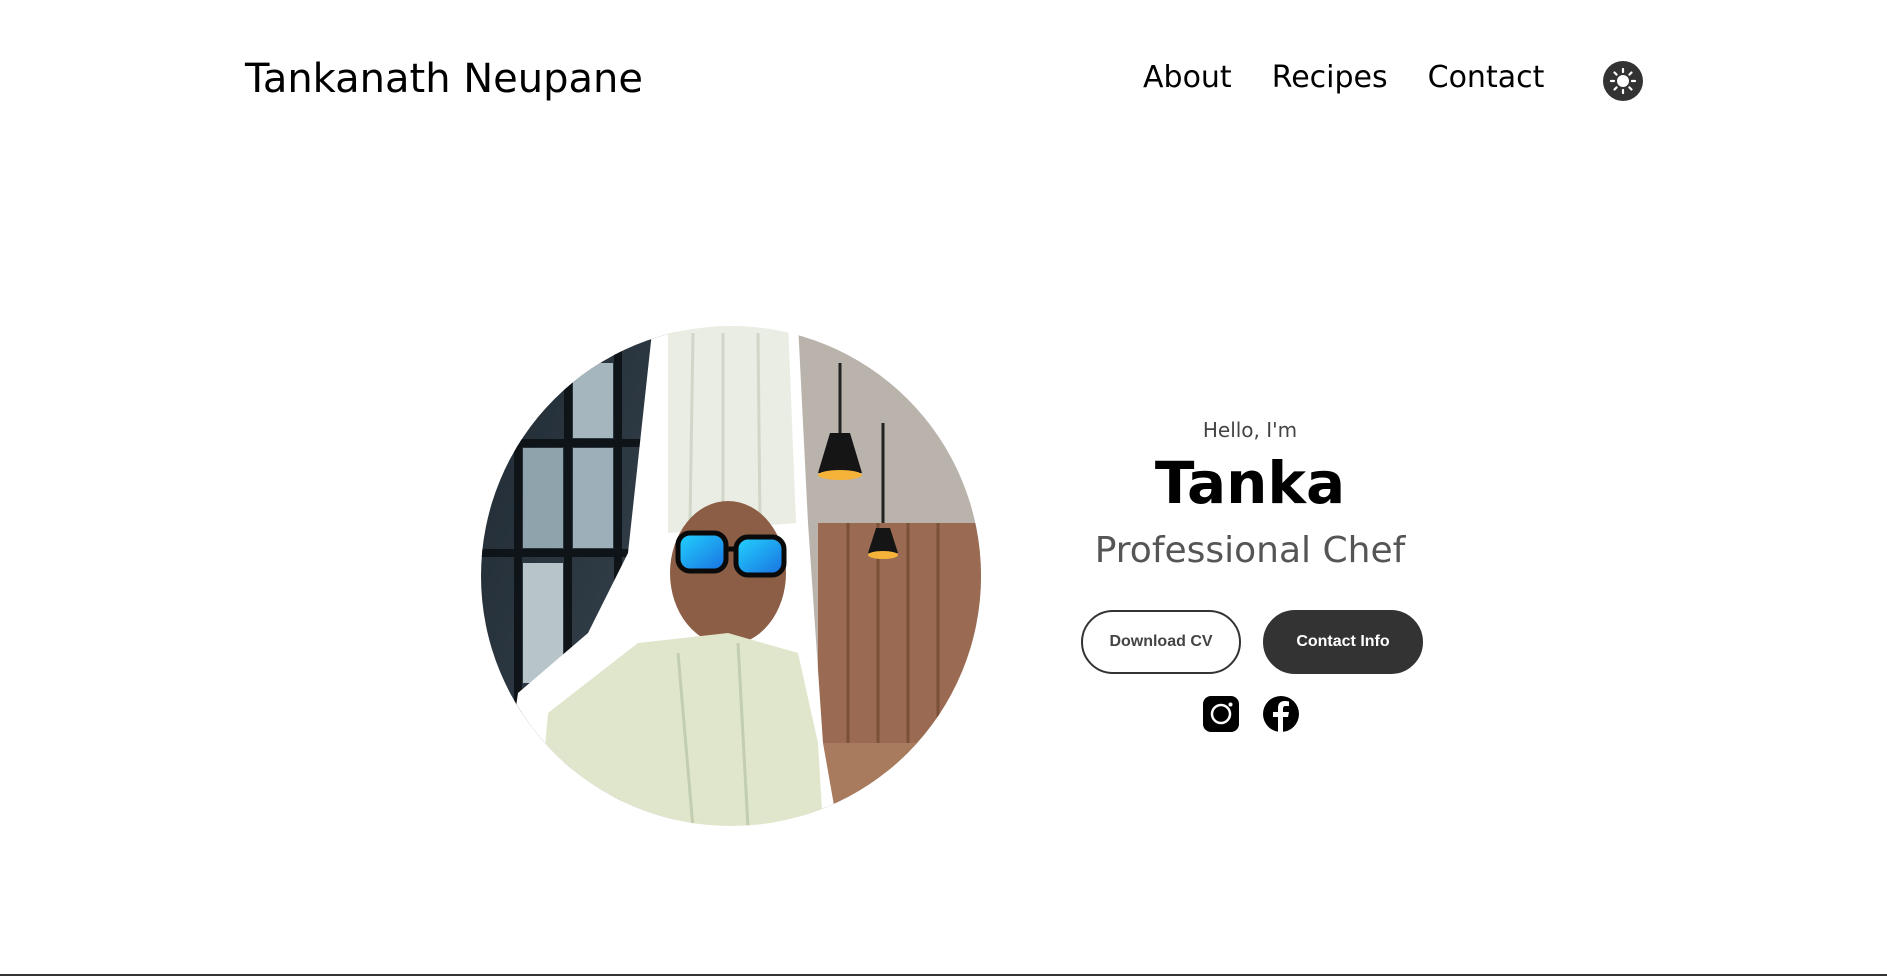 This screenshot has height=976, width=1887. I want to click on hero-title: Professional Chef, so click(1250, 550).